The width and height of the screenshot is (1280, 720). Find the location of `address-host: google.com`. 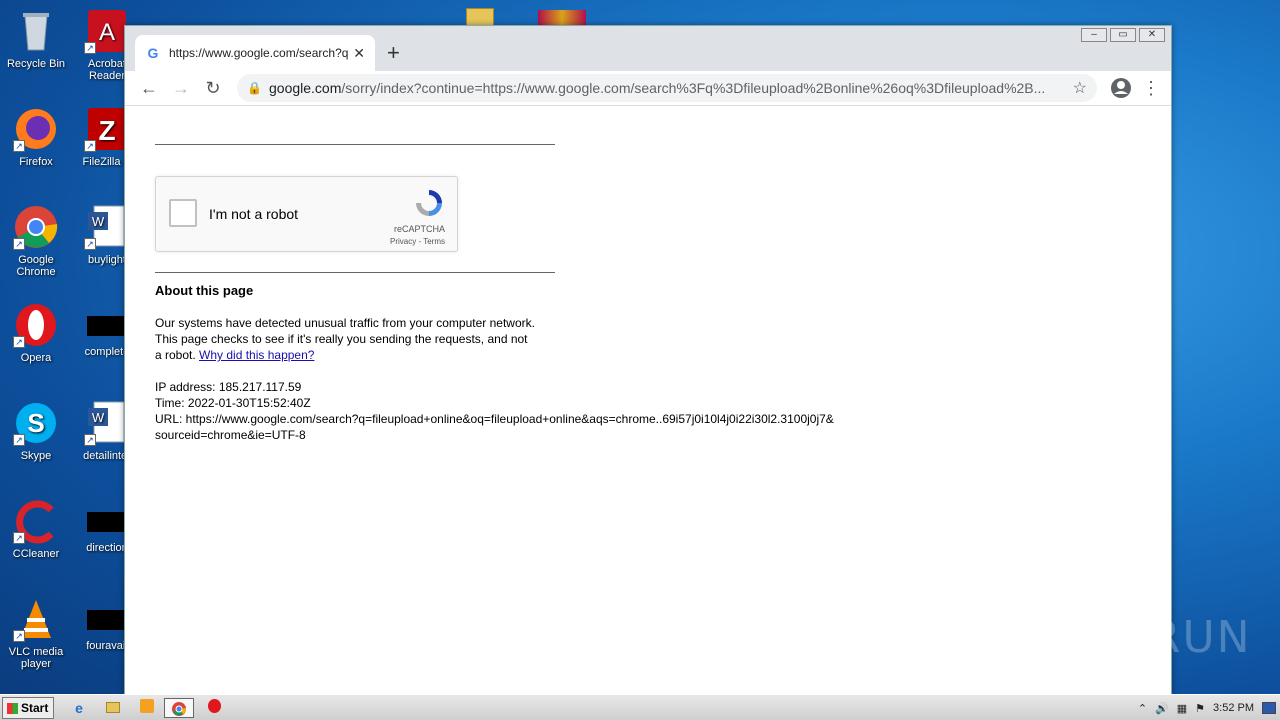

address-host: google.com is located at coordinates (305, 88).